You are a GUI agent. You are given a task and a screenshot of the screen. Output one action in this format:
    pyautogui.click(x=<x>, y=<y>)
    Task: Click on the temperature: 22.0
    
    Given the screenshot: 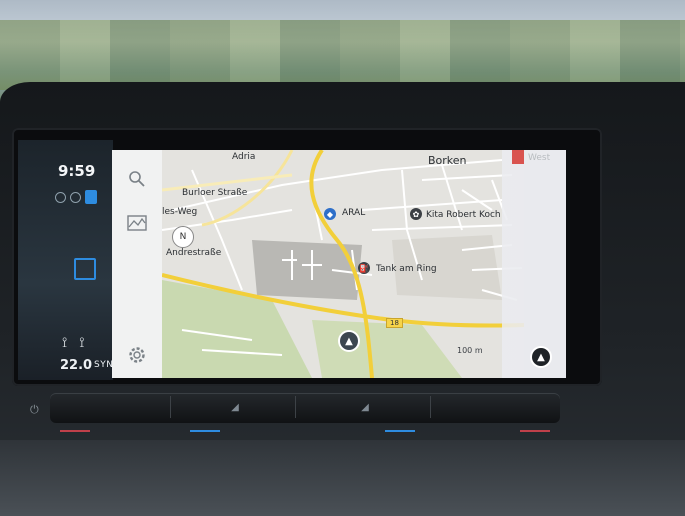 What is the action you would take?
    pyautogui.click(x=76, y=365)
    